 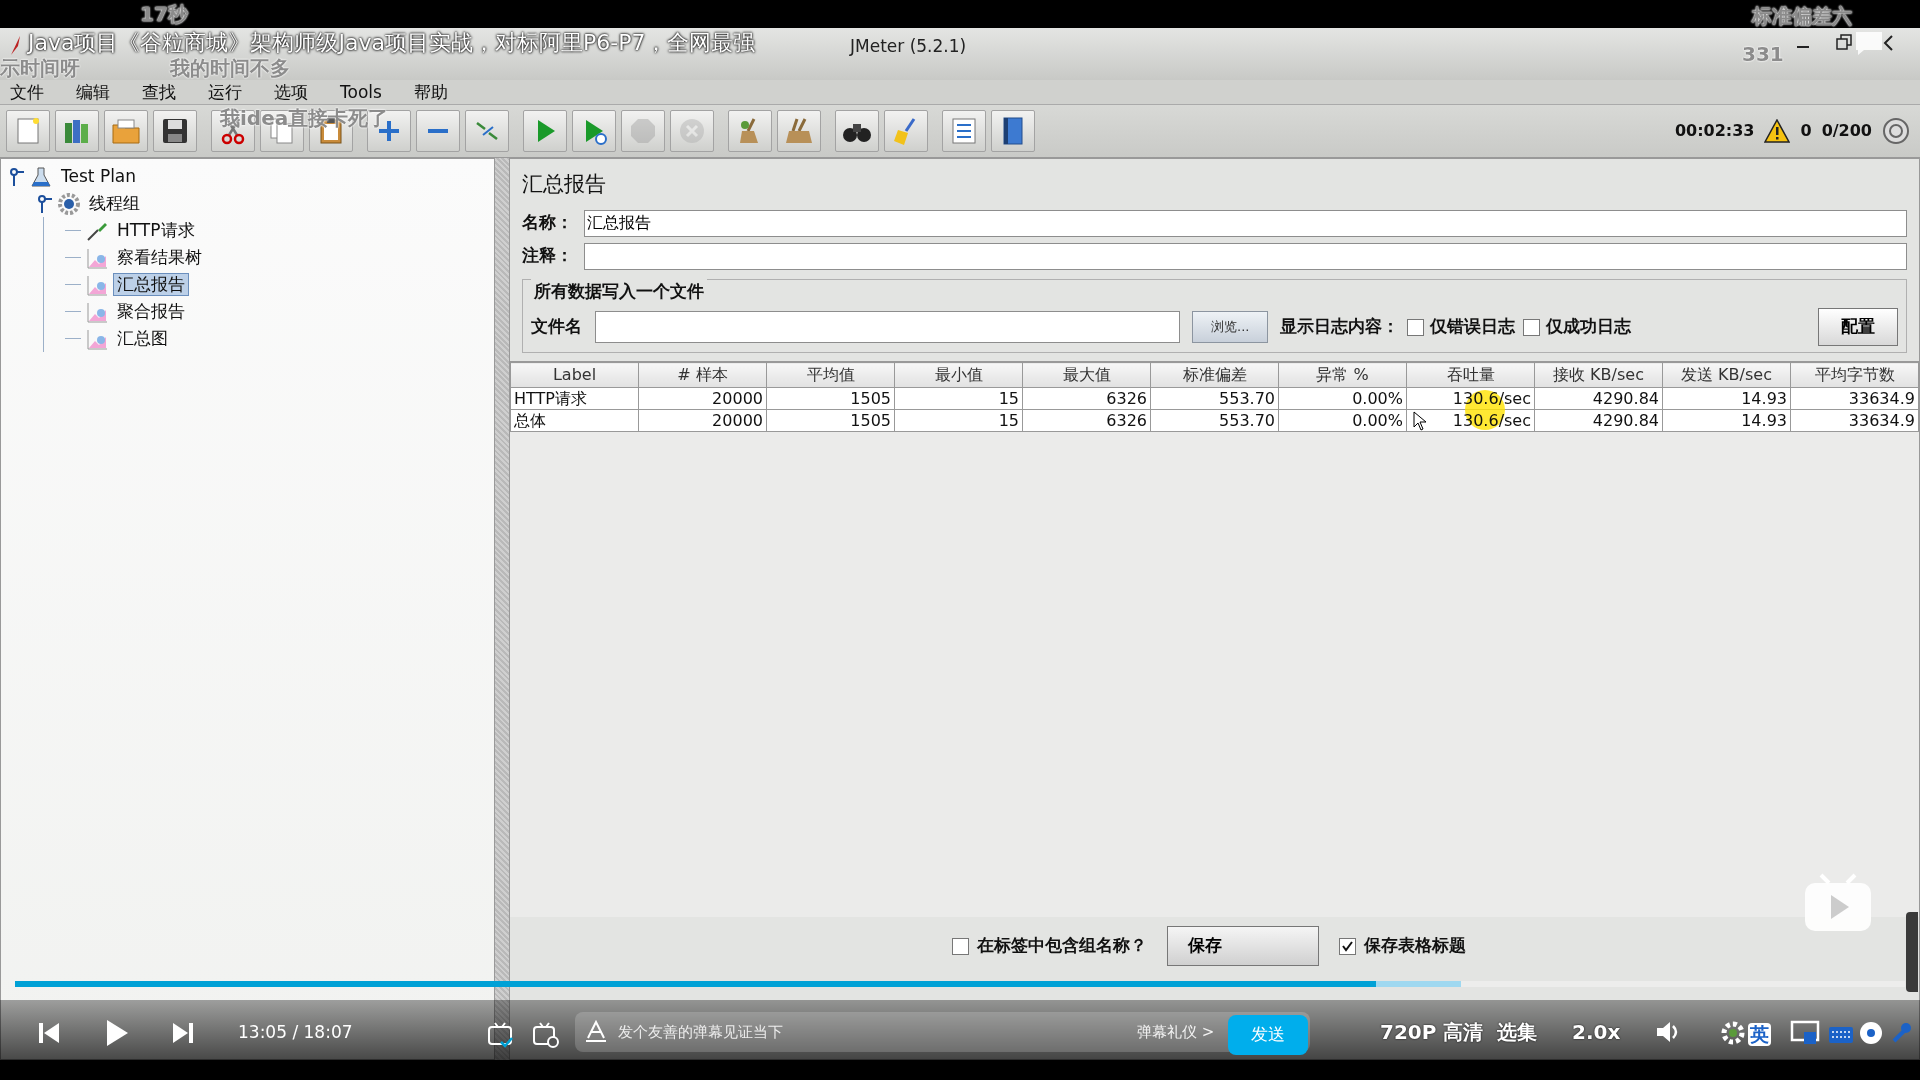 I want to click on menu-item: 编辑, so click(x=97, y=92).